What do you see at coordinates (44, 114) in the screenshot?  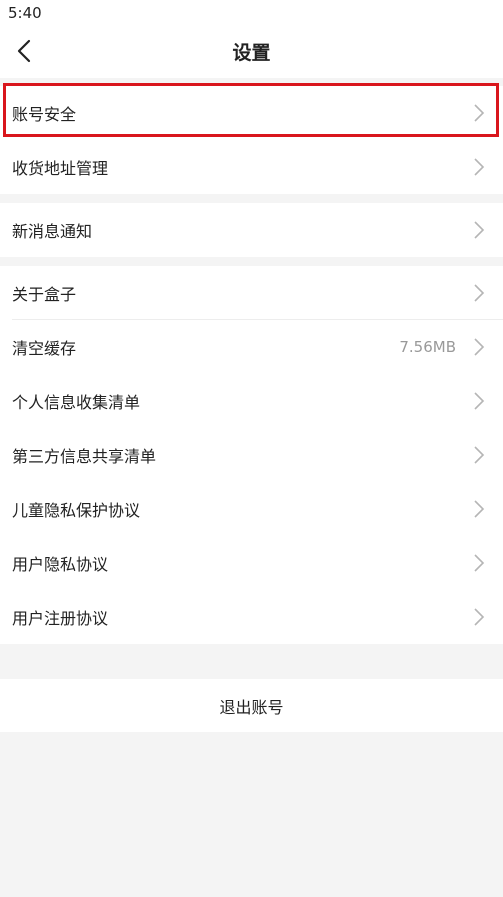 I see `settings-item-label: 账号安全` at bounding box center [44, 114].